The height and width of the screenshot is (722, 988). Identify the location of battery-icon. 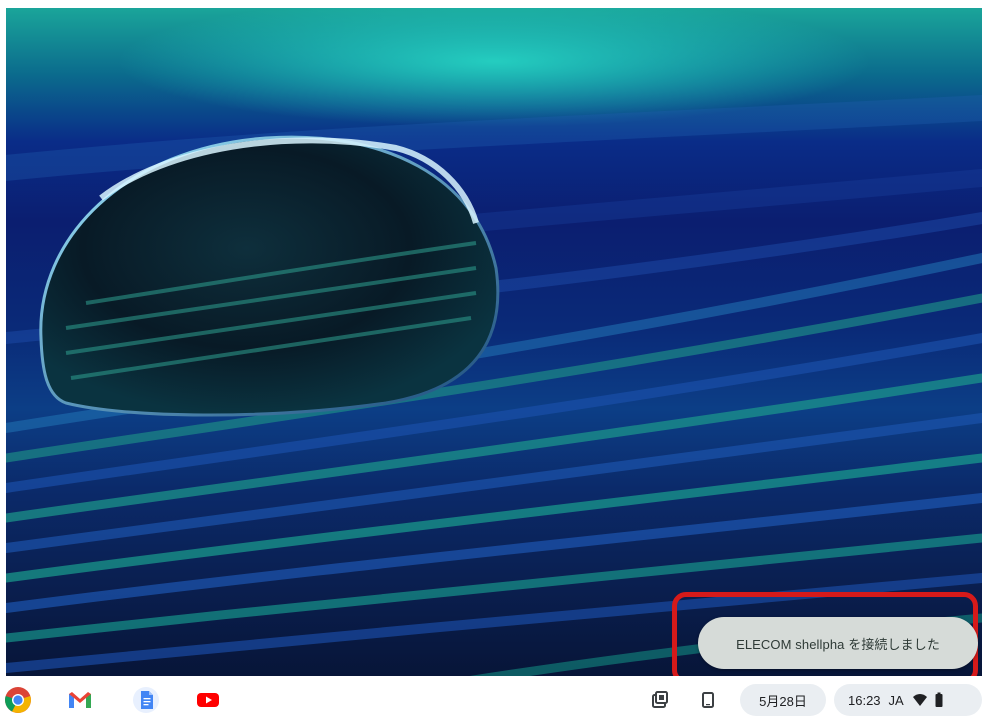
(939, 699).